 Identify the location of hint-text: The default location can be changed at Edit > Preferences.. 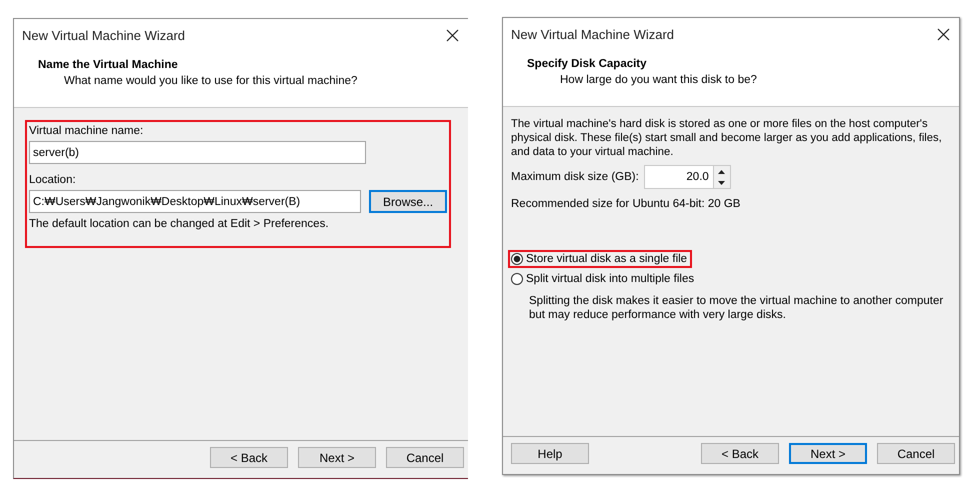
(179, 224).